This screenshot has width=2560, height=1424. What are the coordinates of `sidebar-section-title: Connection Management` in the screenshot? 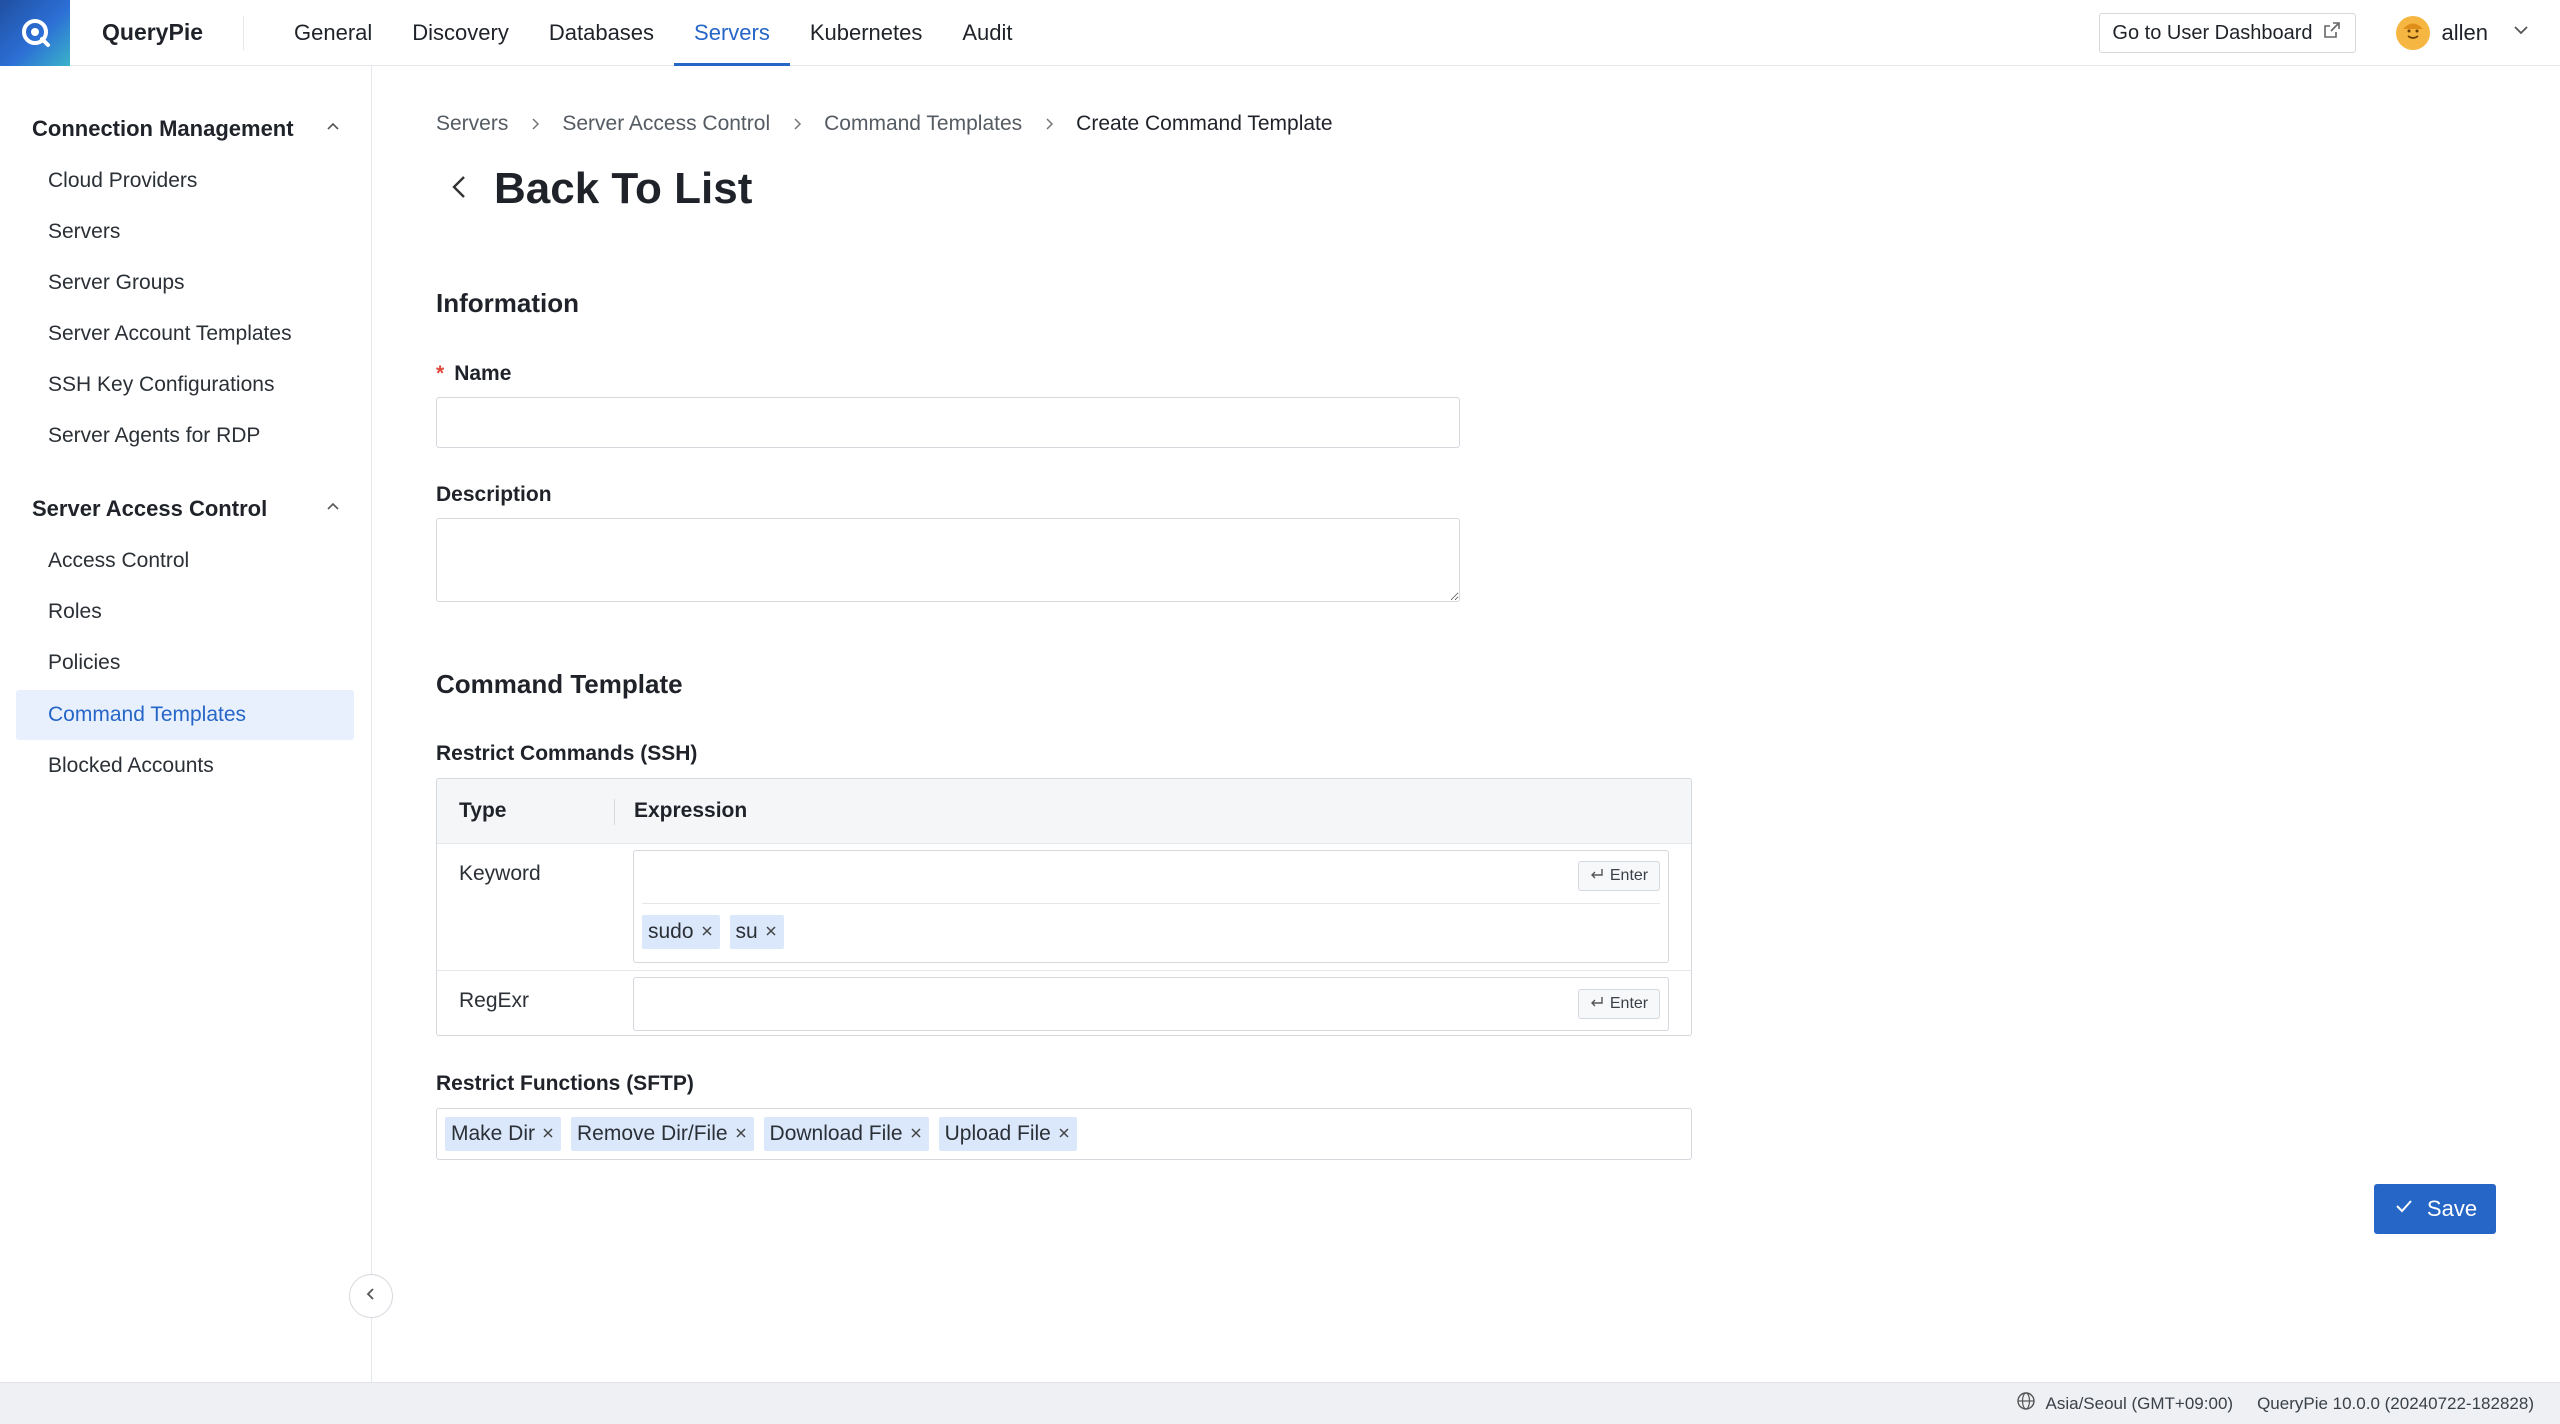 It's located at (163, 128).